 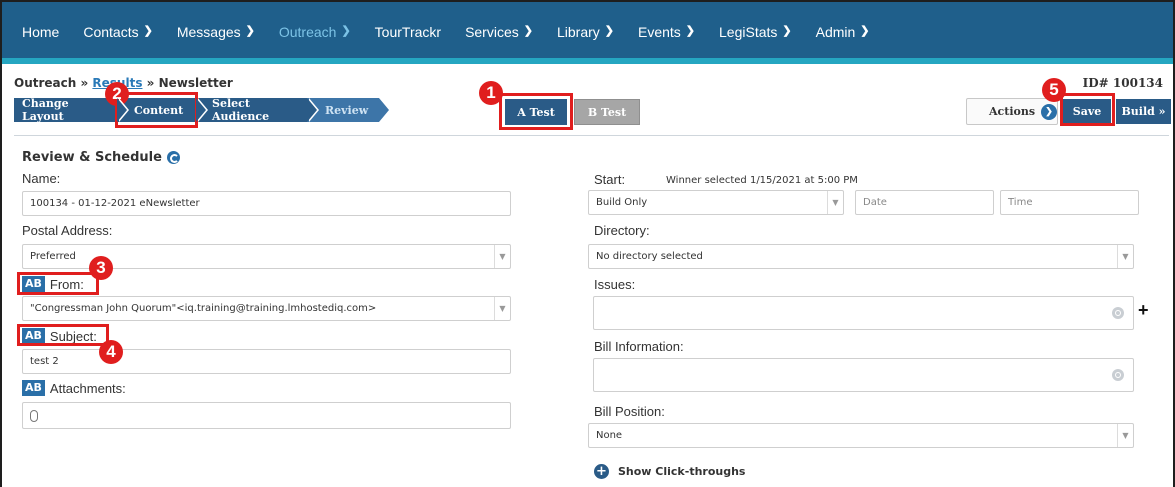 I want to click on callout-badge-1: 1, so click(x=491, y=93).